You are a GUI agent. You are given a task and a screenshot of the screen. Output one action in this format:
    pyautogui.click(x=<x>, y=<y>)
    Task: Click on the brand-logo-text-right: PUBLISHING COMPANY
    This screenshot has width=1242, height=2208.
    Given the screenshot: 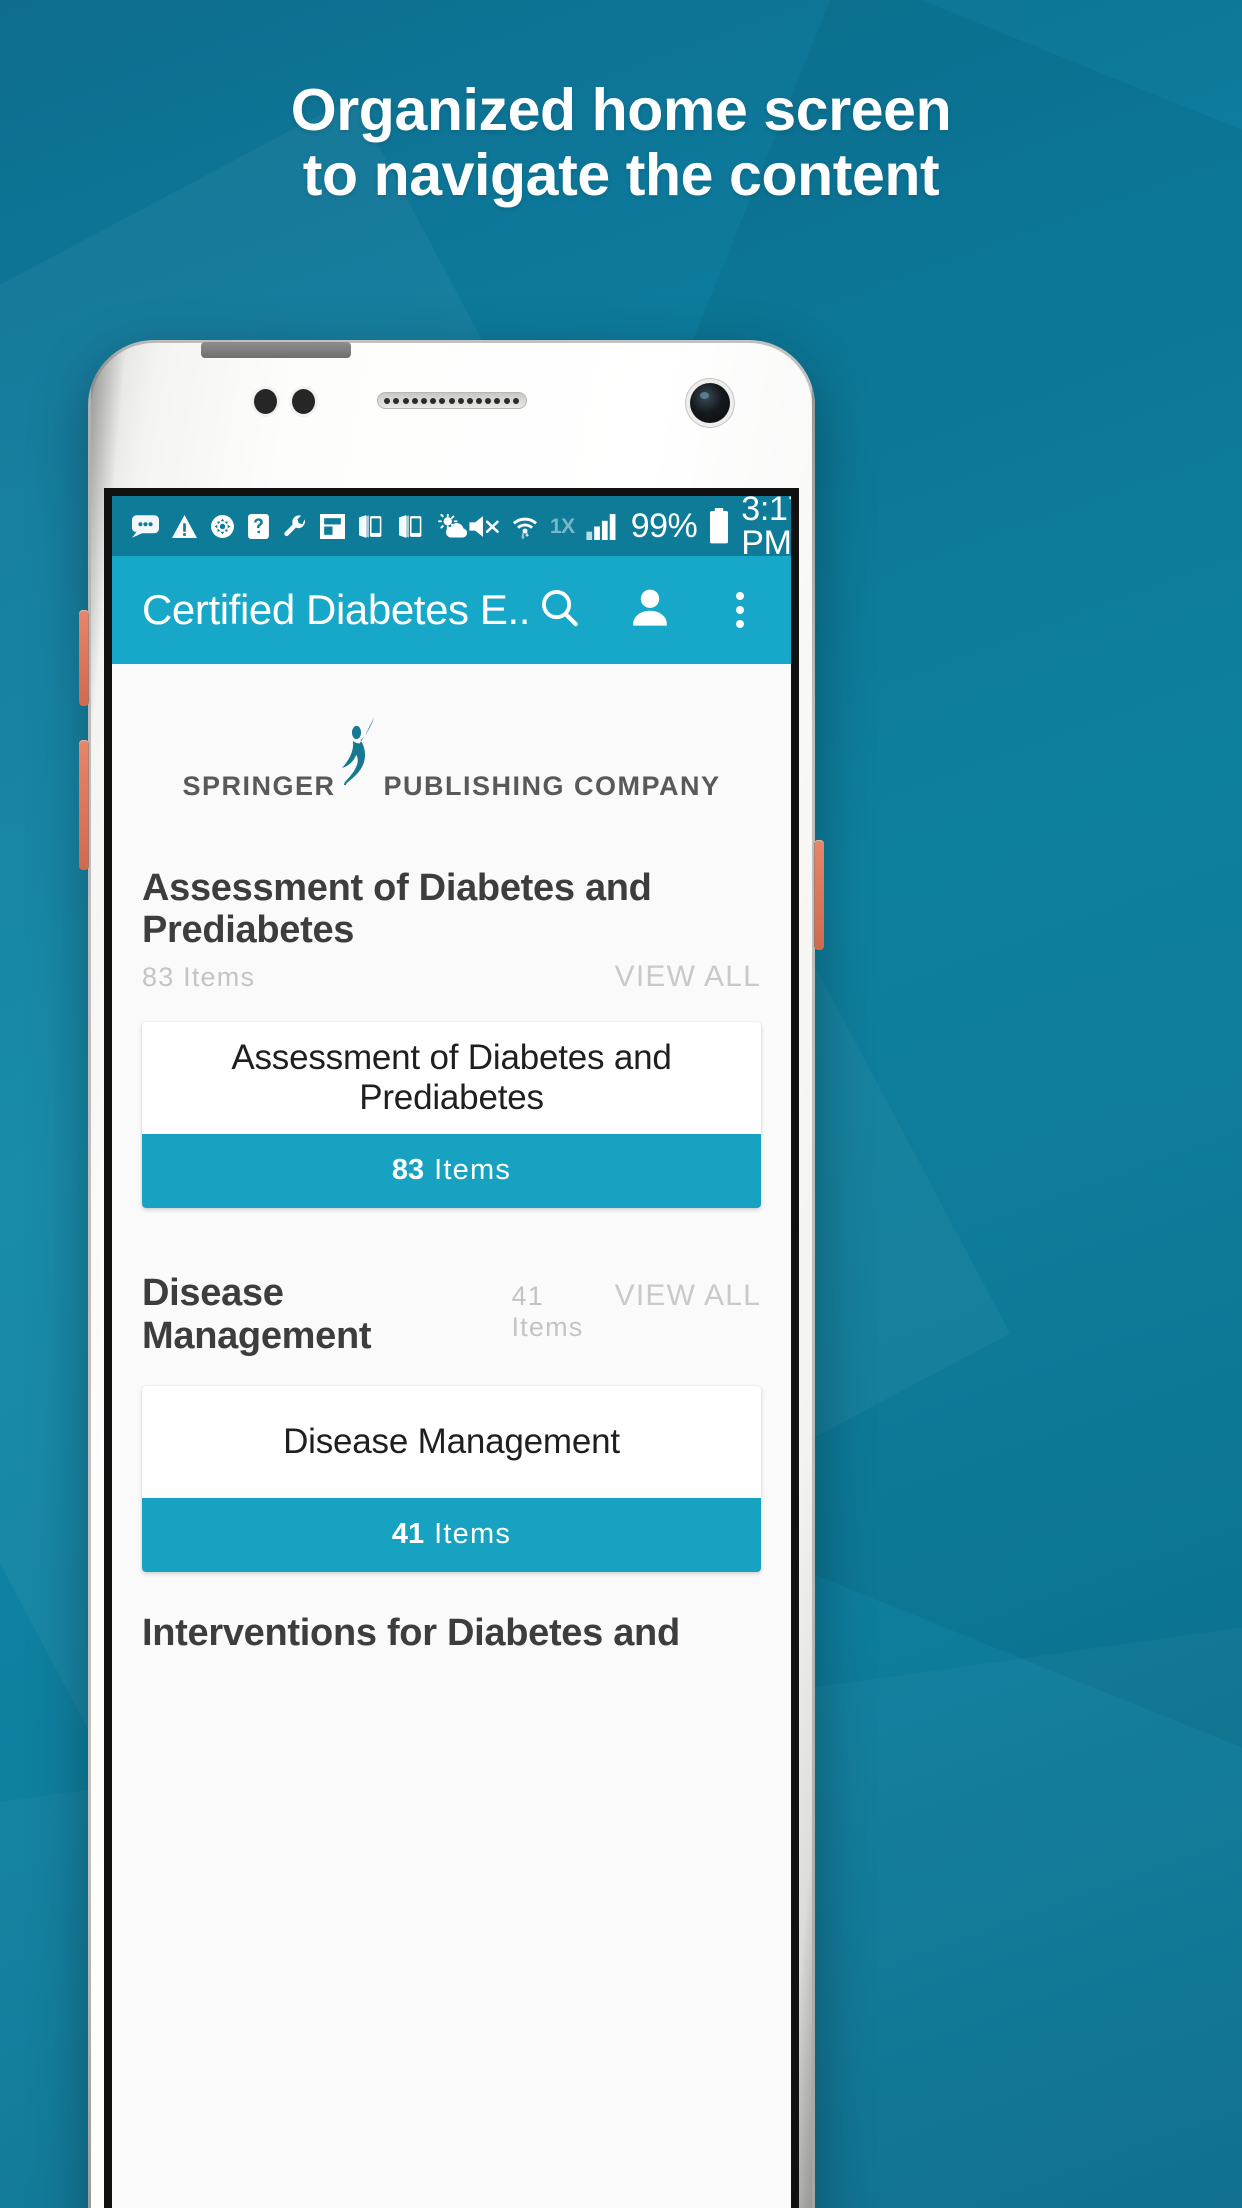 What is the action you would take?
    pyautogui.click(x=552, y=786)
    